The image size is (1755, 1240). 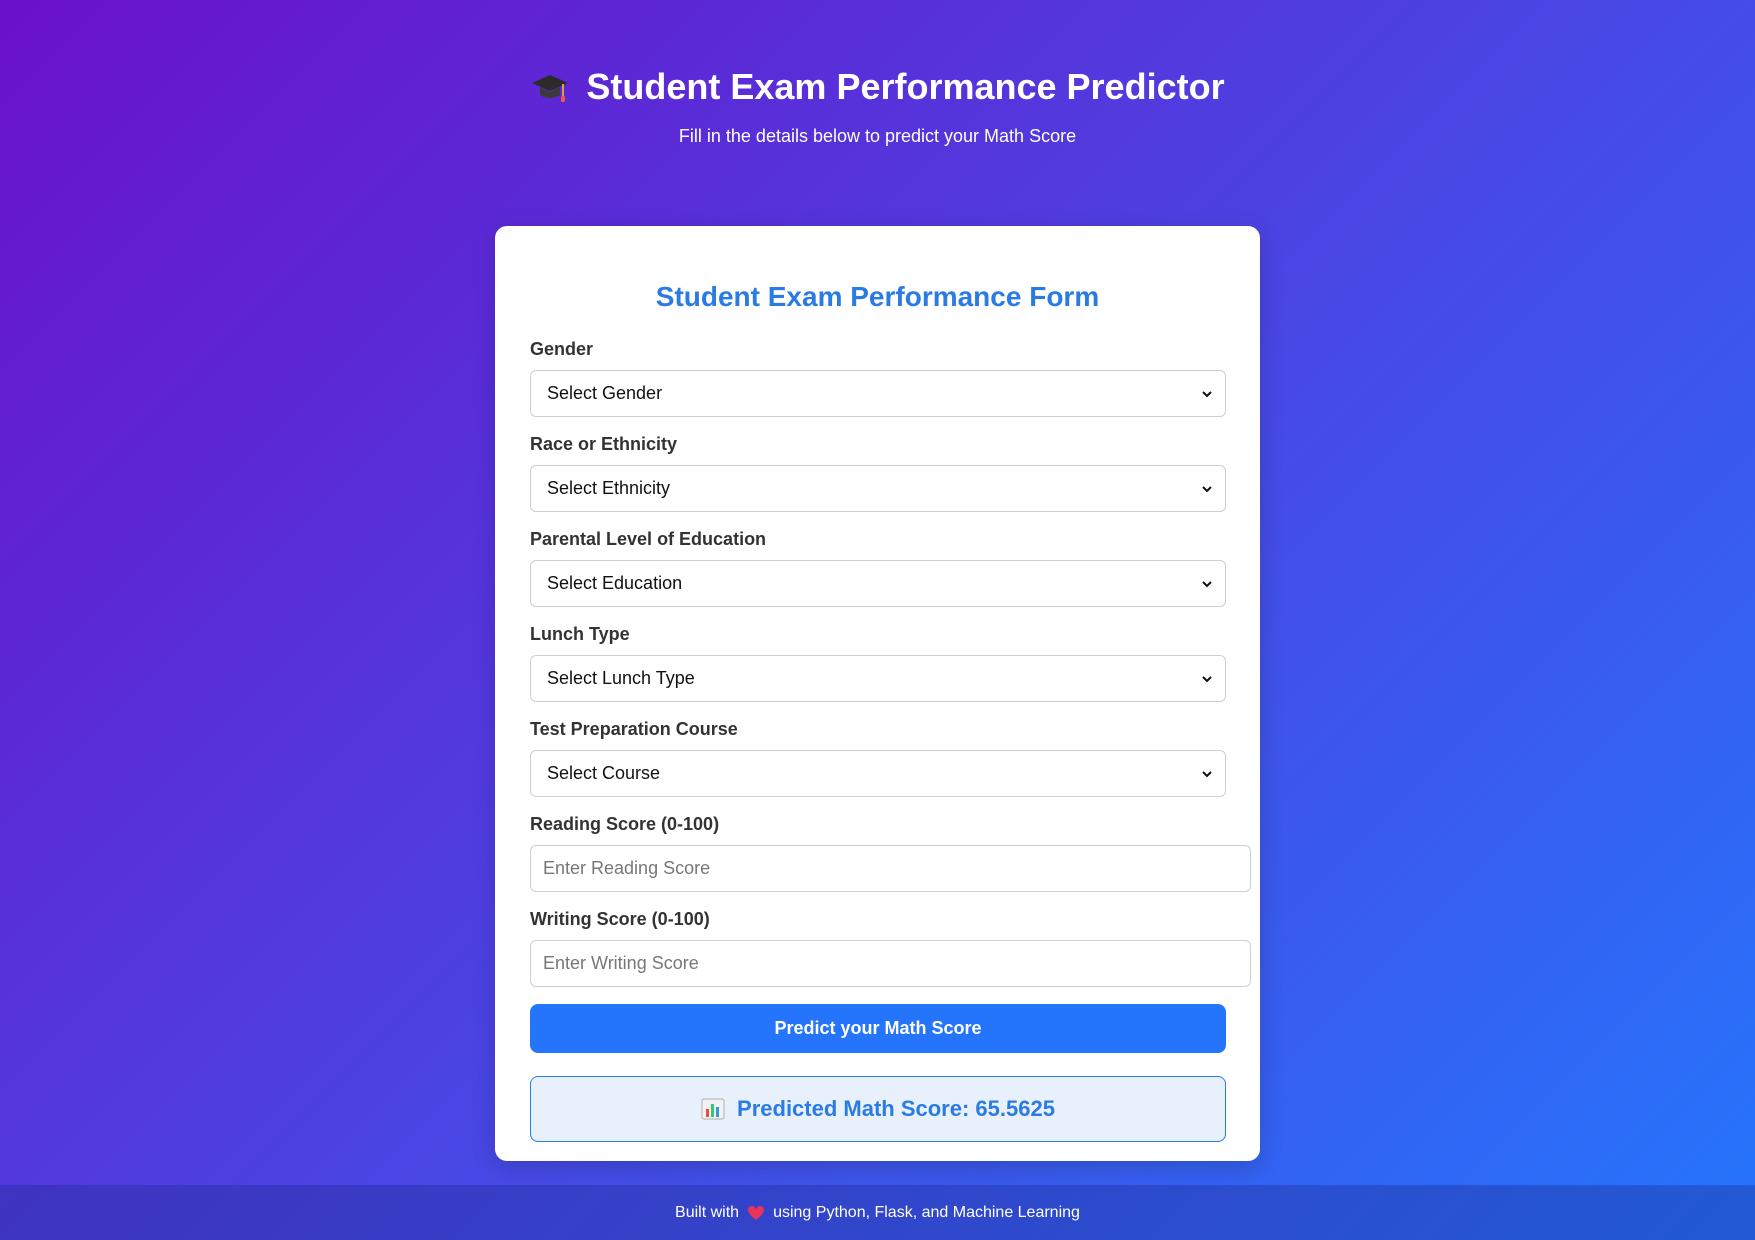 I want to click on education-select: Select Education, so click(x=878, y=583).